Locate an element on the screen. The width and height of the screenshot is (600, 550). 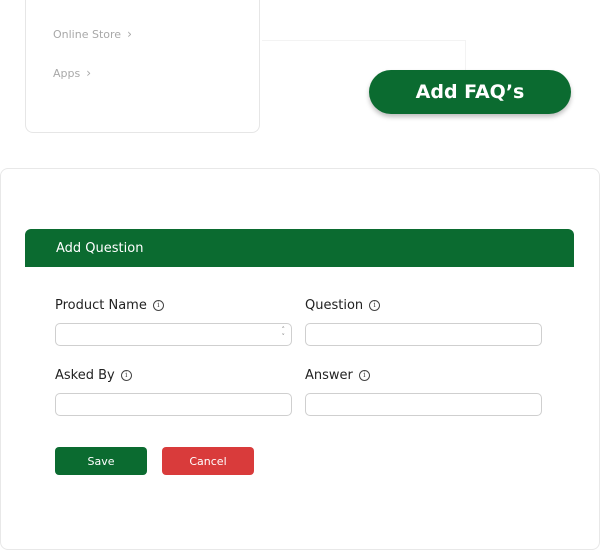
form-title: Add Question is located at coordinates (100, 248).